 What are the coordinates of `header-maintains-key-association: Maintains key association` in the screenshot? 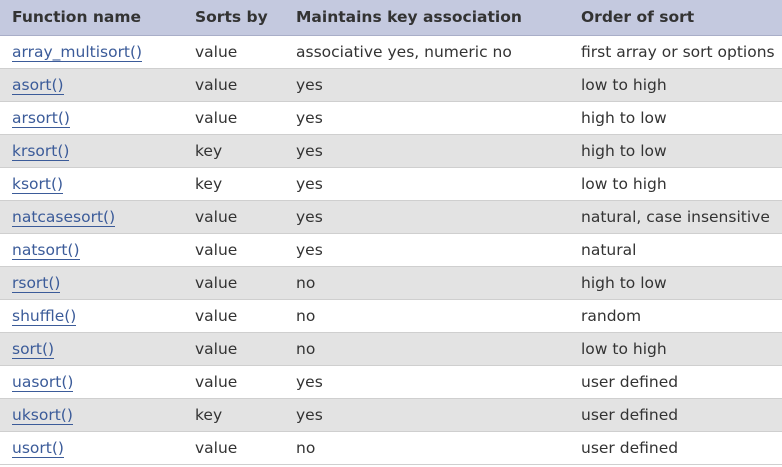 It's located at (426, 18).